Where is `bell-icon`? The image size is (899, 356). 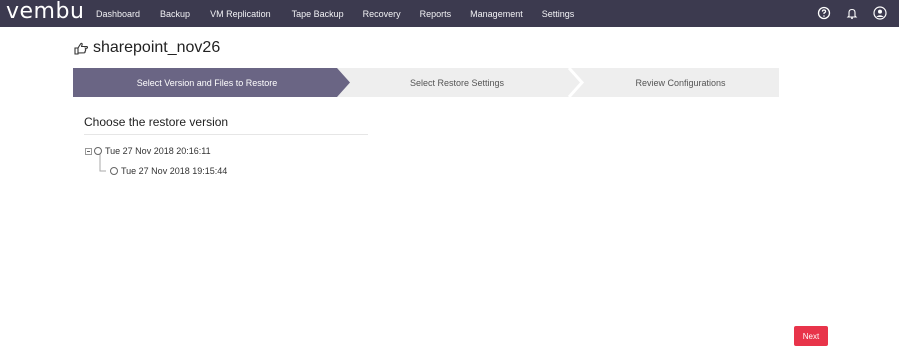 bell-icon is located at coordinates (852, 13).